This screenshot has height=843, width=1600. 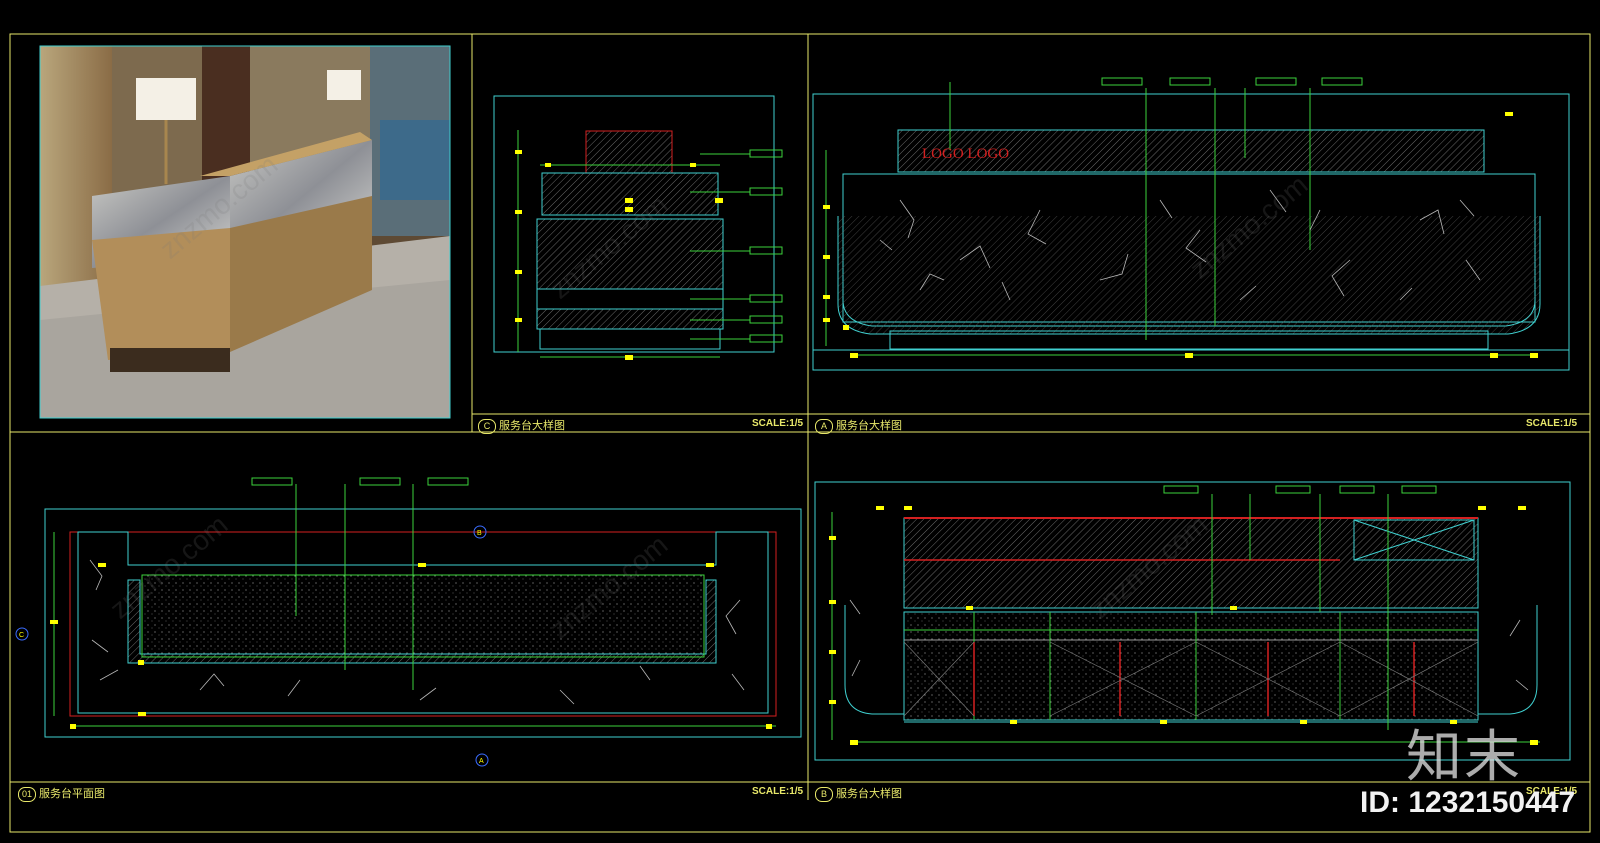 I want to click on watermark-logo: 知末, so click(x=1464, y=757).